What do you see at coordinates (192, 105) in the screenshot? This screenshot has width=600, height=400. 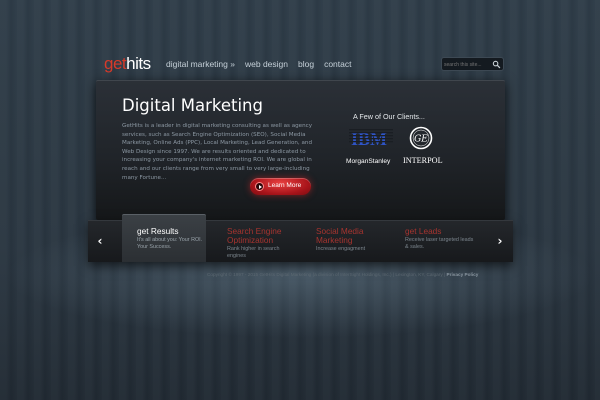 I see `hero-title: Digital Marketing` at bounding box center [192, 105].